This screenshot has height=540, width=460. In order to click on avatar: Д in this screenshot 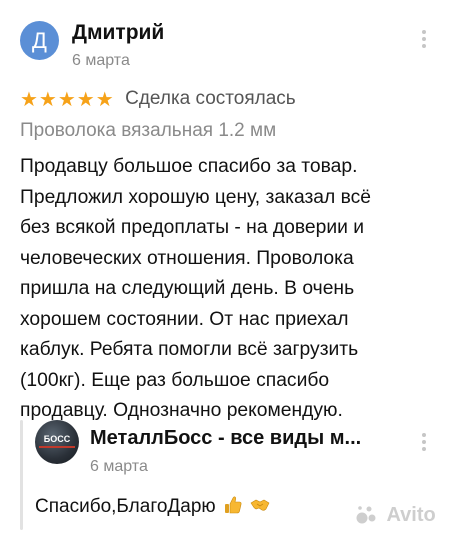, I will do `click(39, 40)`.